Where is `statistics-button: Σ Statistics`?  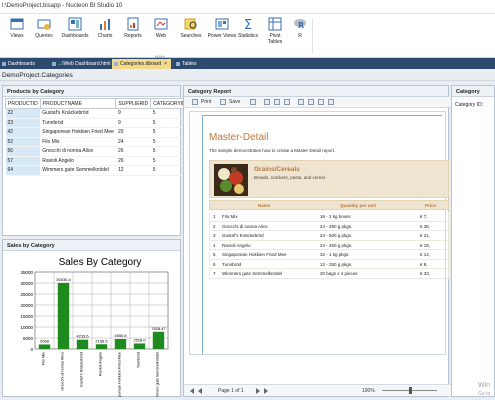
statistics-button: Σ Statistics is located at coordinates (248, 34).